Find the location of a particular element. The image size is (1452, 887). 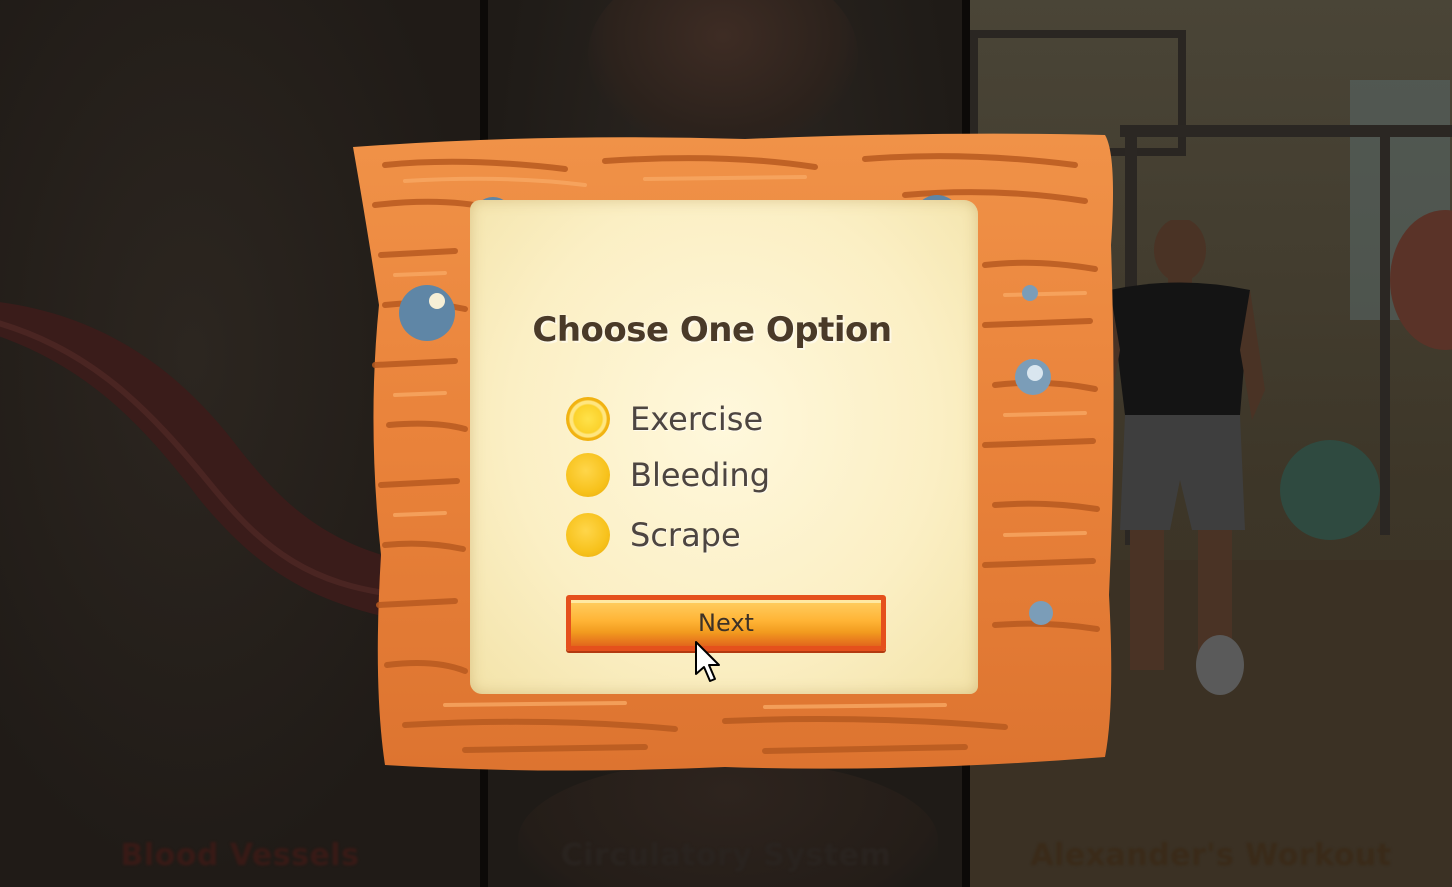

mouse-pointer-icon is located at coordinates (707, 661).